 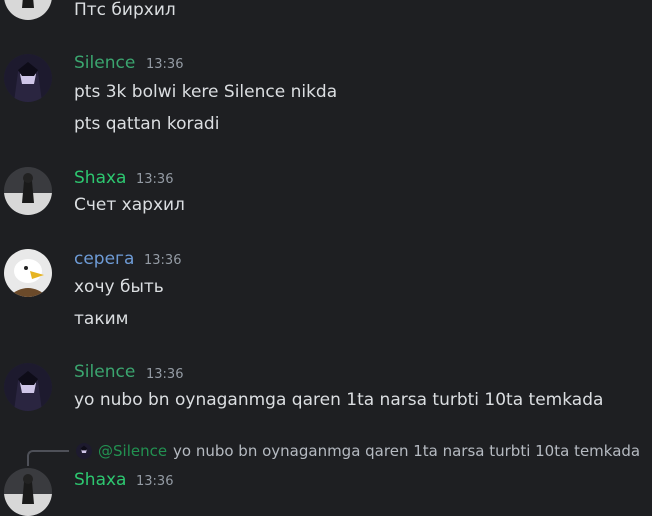 What do you see at coordinates (206, 92) in the screenshot?
I see `message-text: pts 3k bolwi kere Silence nikda` at bounding box center [206, 92].